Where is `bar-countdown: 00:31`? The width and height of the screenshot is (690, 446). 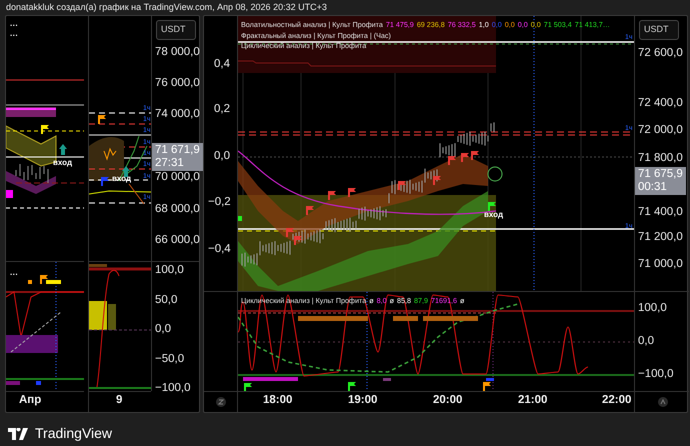
bar-countdown: 00:31 is located at coordinates (653, 187).